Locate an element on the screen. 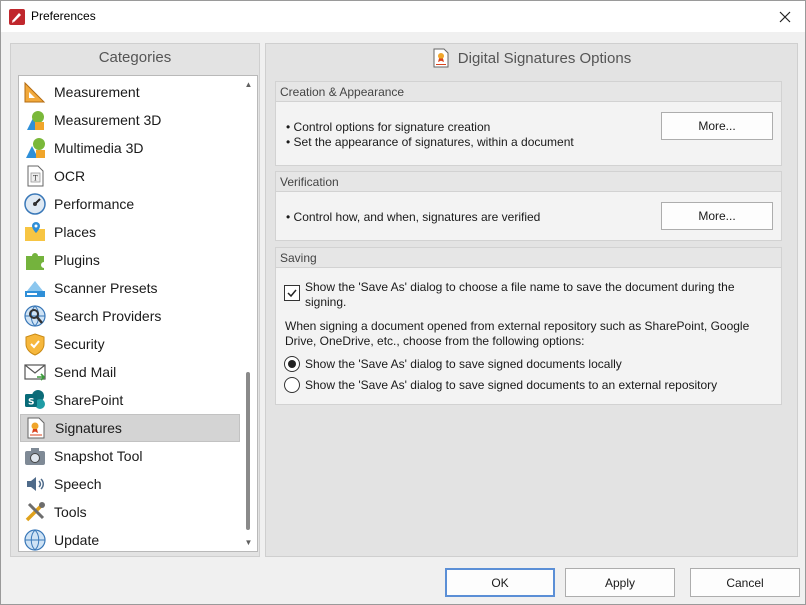 The image size is (806, 605). category-item-tools: Tools is located at coordinates (130, 512).